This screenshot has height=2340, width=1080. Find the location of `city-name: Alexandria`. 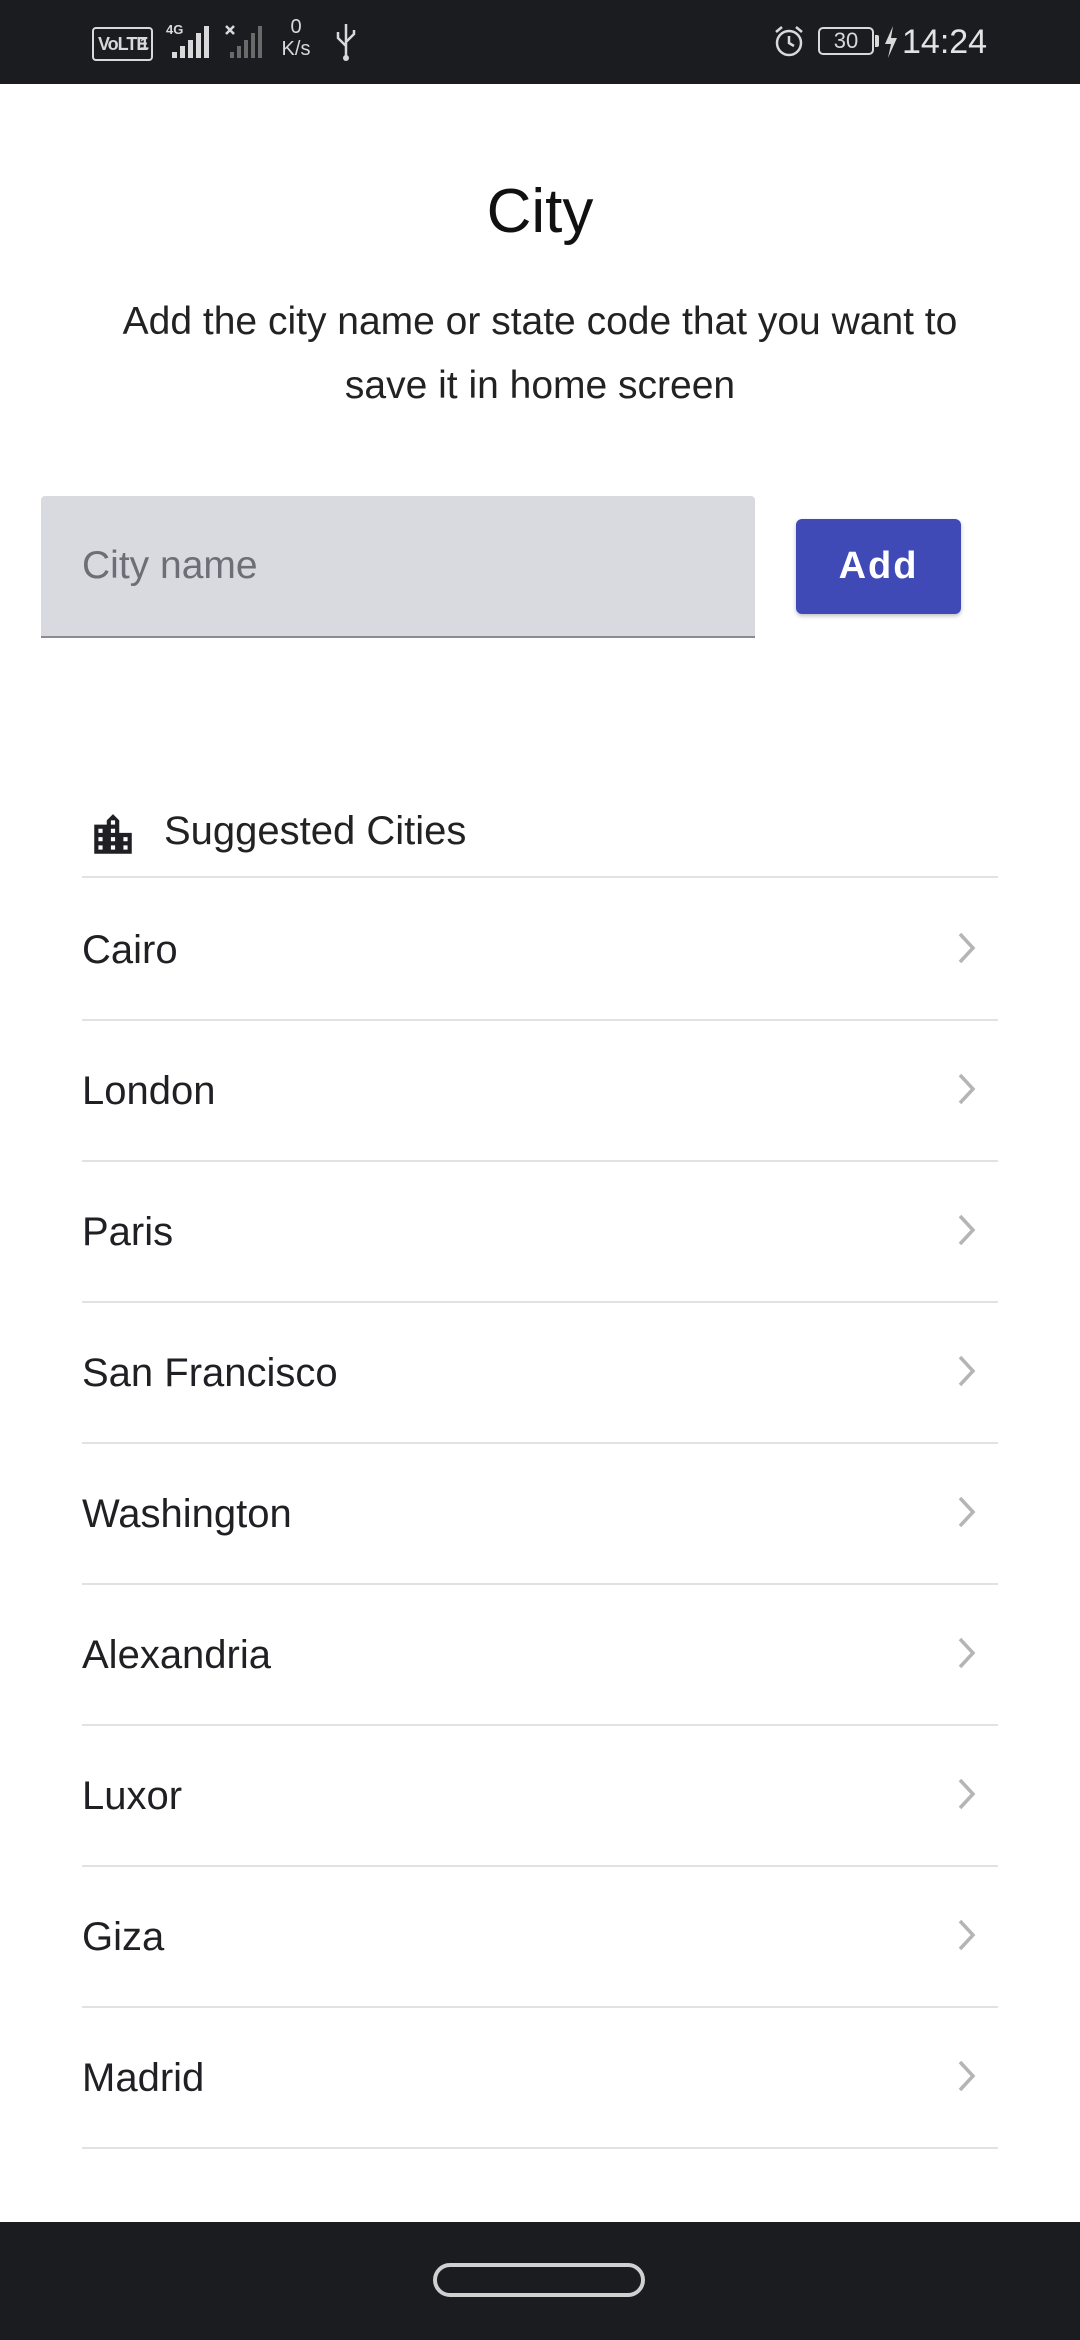

city-name: Alexandria is located at coordinates (177, 1655).